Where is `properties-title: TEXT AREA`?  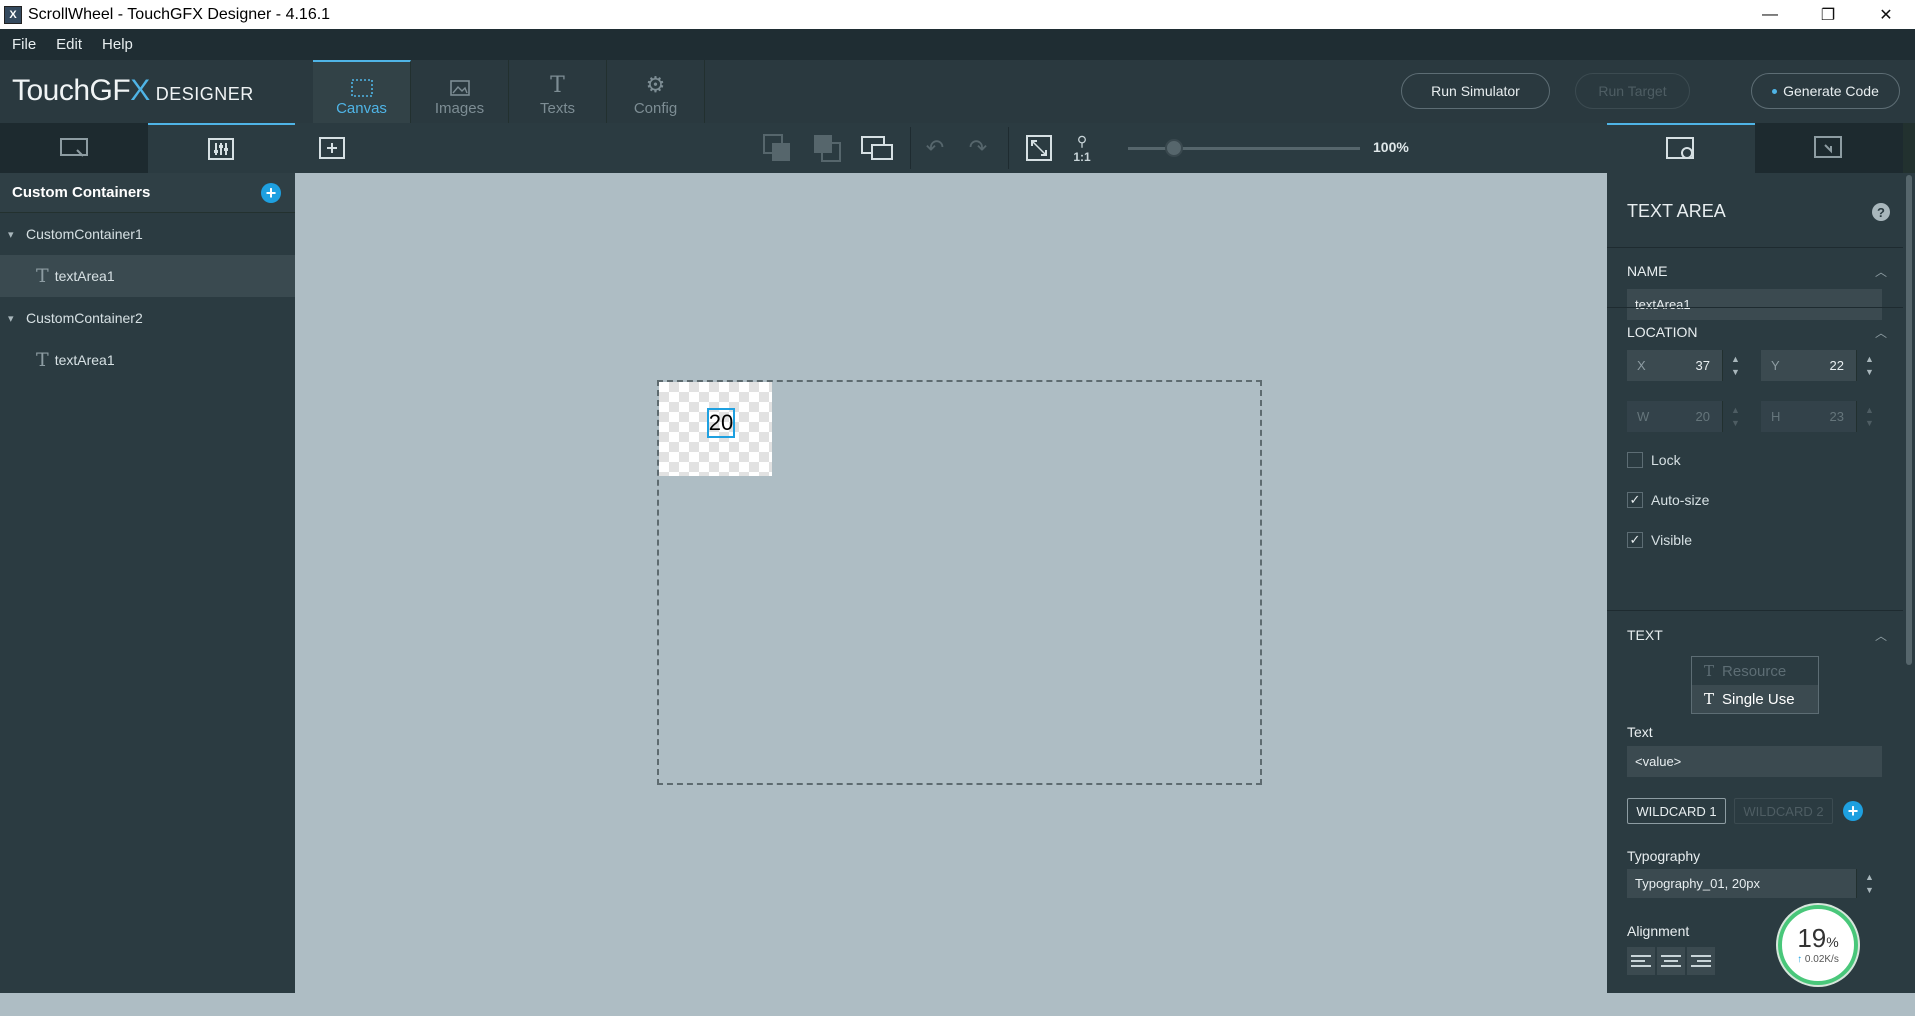 properties-title: TEXT AREA is located at coordinates (1676, 211).